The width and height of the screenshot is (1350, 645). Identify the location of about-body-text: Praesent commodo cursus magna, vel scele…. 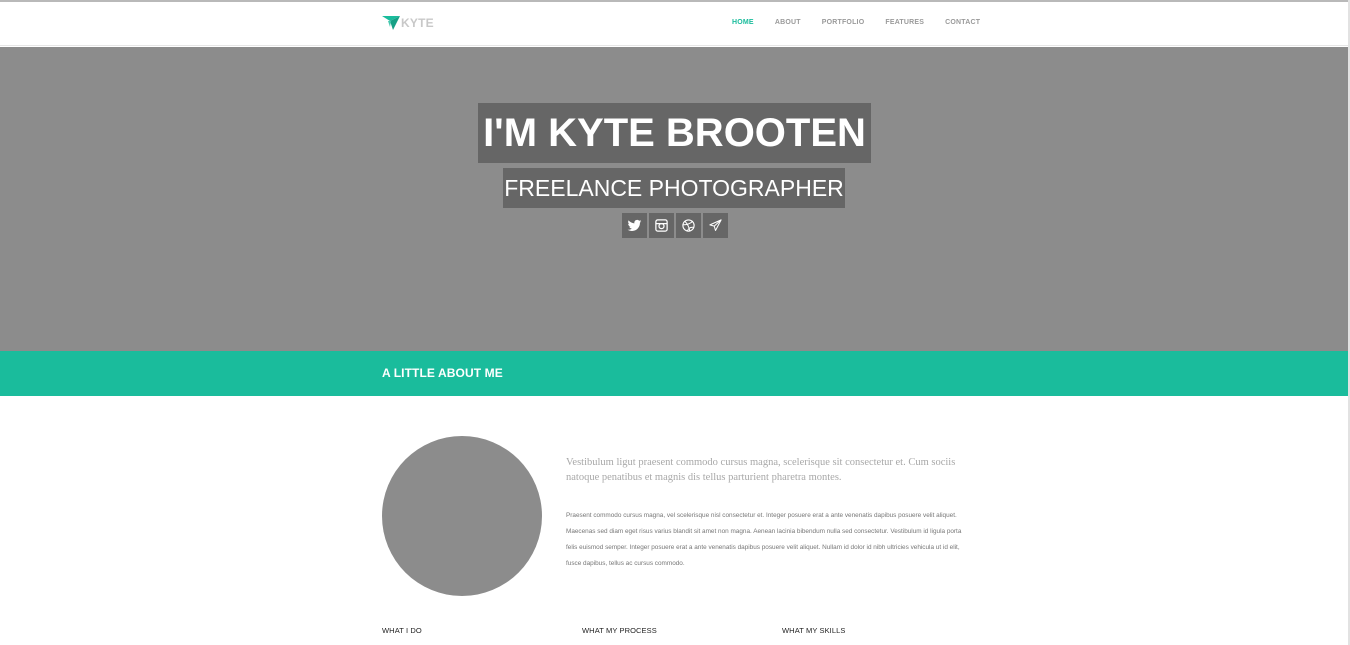
(764, 539).